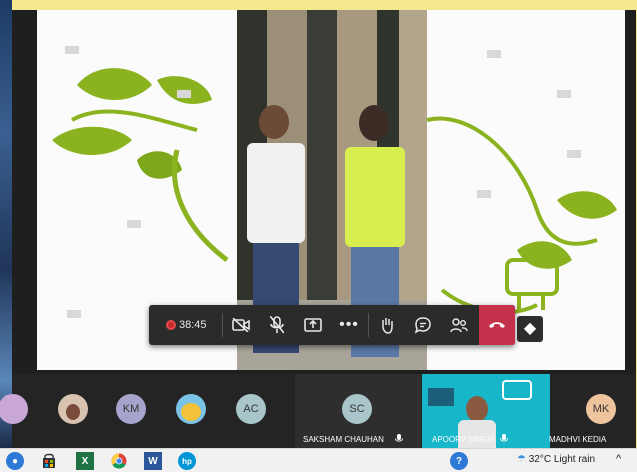 Image resolution: width=637 pixels, height=472 pixels. I want to click on participant-avatar-ac: AC, so click(251, 409).